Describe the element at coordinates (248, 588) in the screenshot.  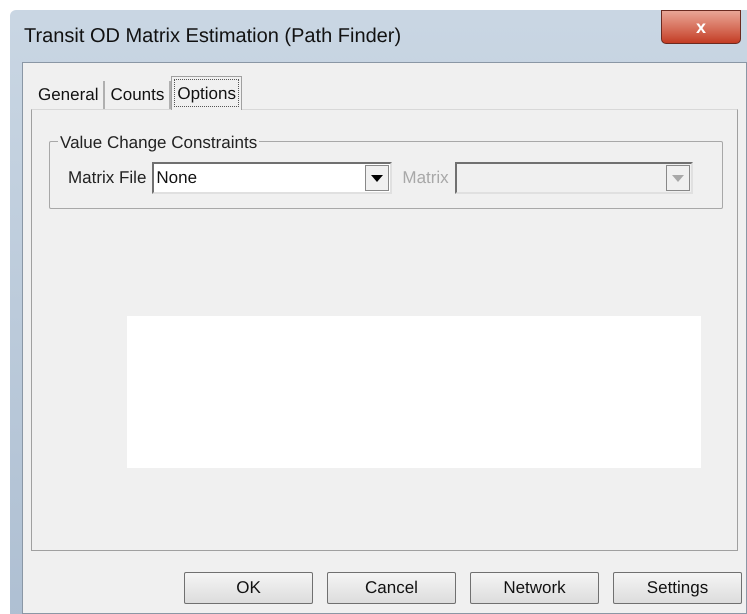
I see `dialog-button: OK` at that location.